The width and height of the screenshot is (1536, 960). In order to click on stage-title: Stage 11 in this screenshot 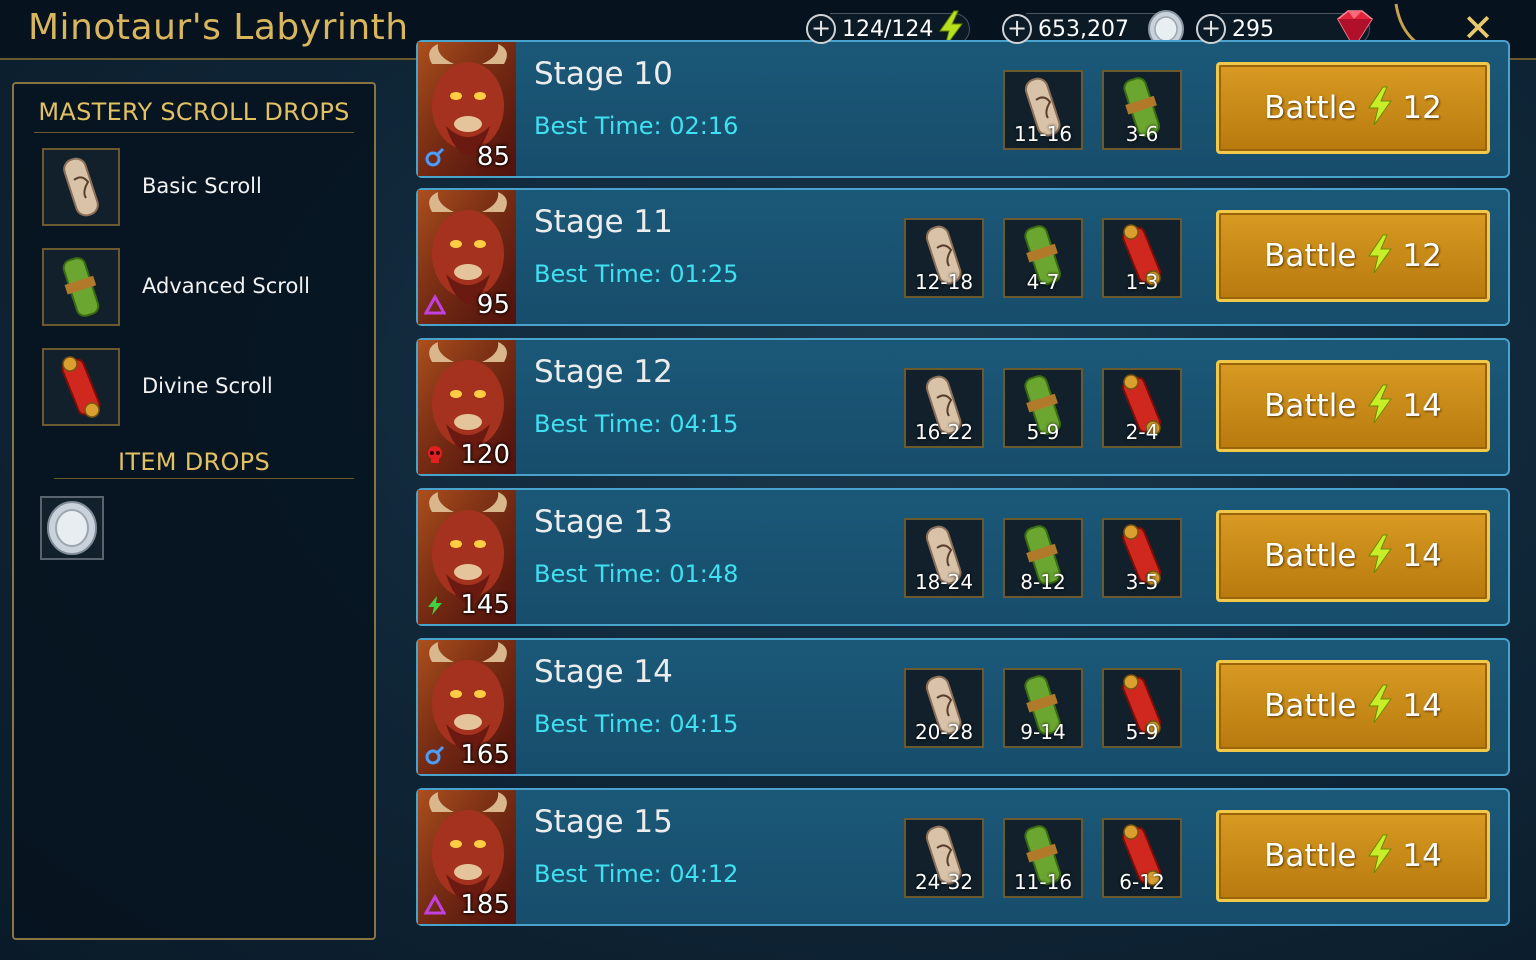, I will do `click(603, 222)`.